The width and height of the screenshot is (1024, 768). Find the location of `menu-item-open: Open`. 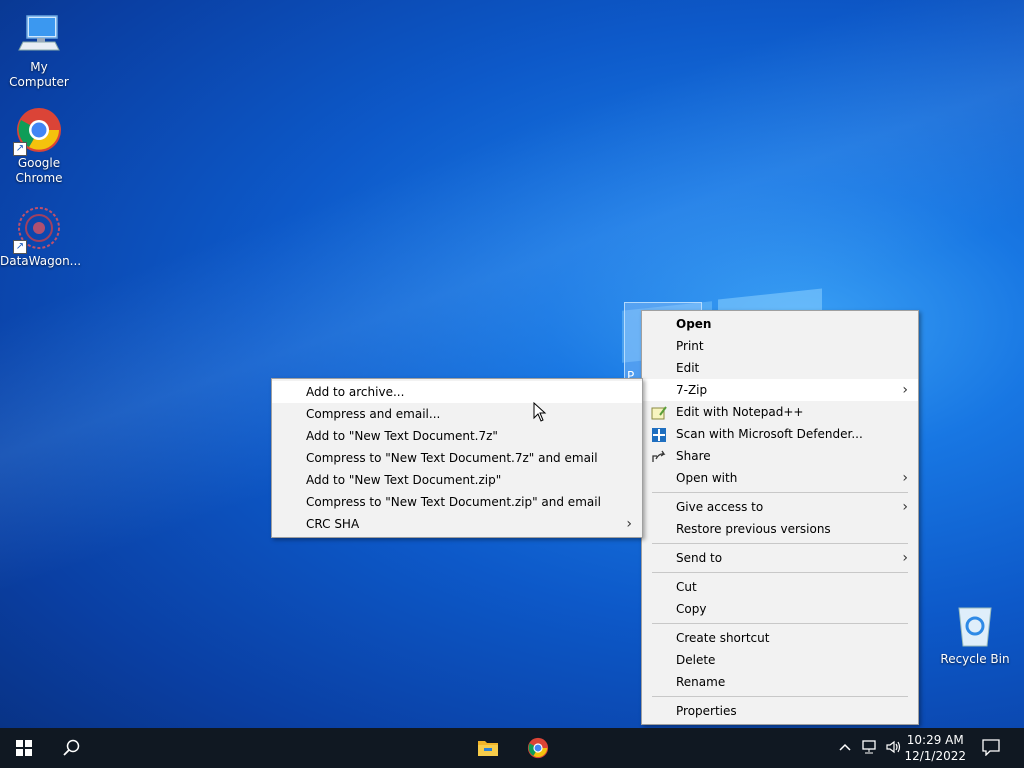

menu-item-open: Open is located at coordinates (780, 324).